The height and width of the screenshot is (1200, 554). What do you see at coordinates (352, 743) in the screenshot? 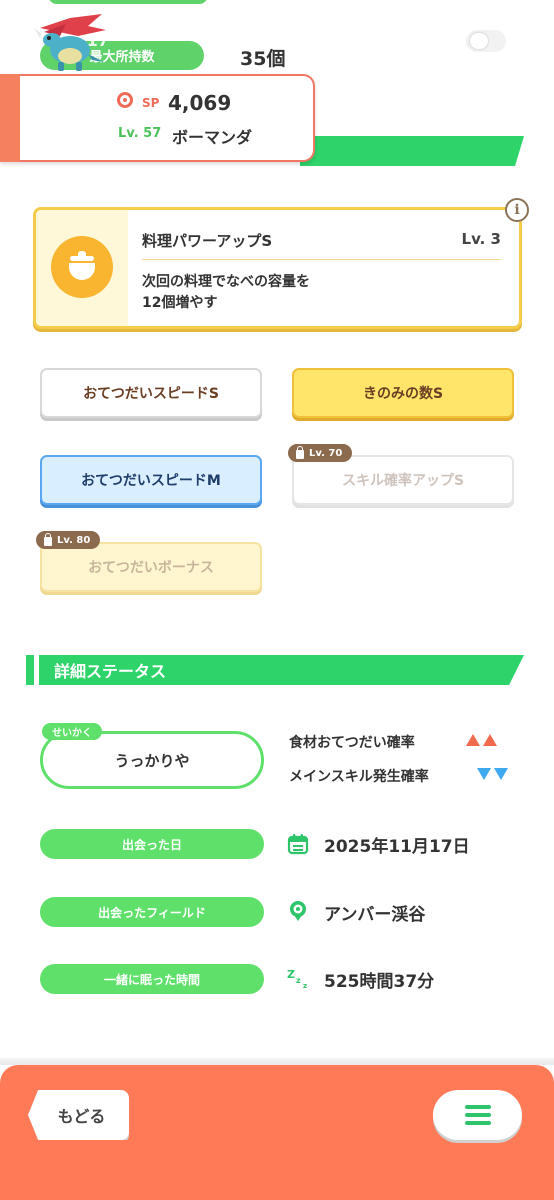
I see `nature-up-label: 食材おてつだい確率` at bounding box center [352, 743].